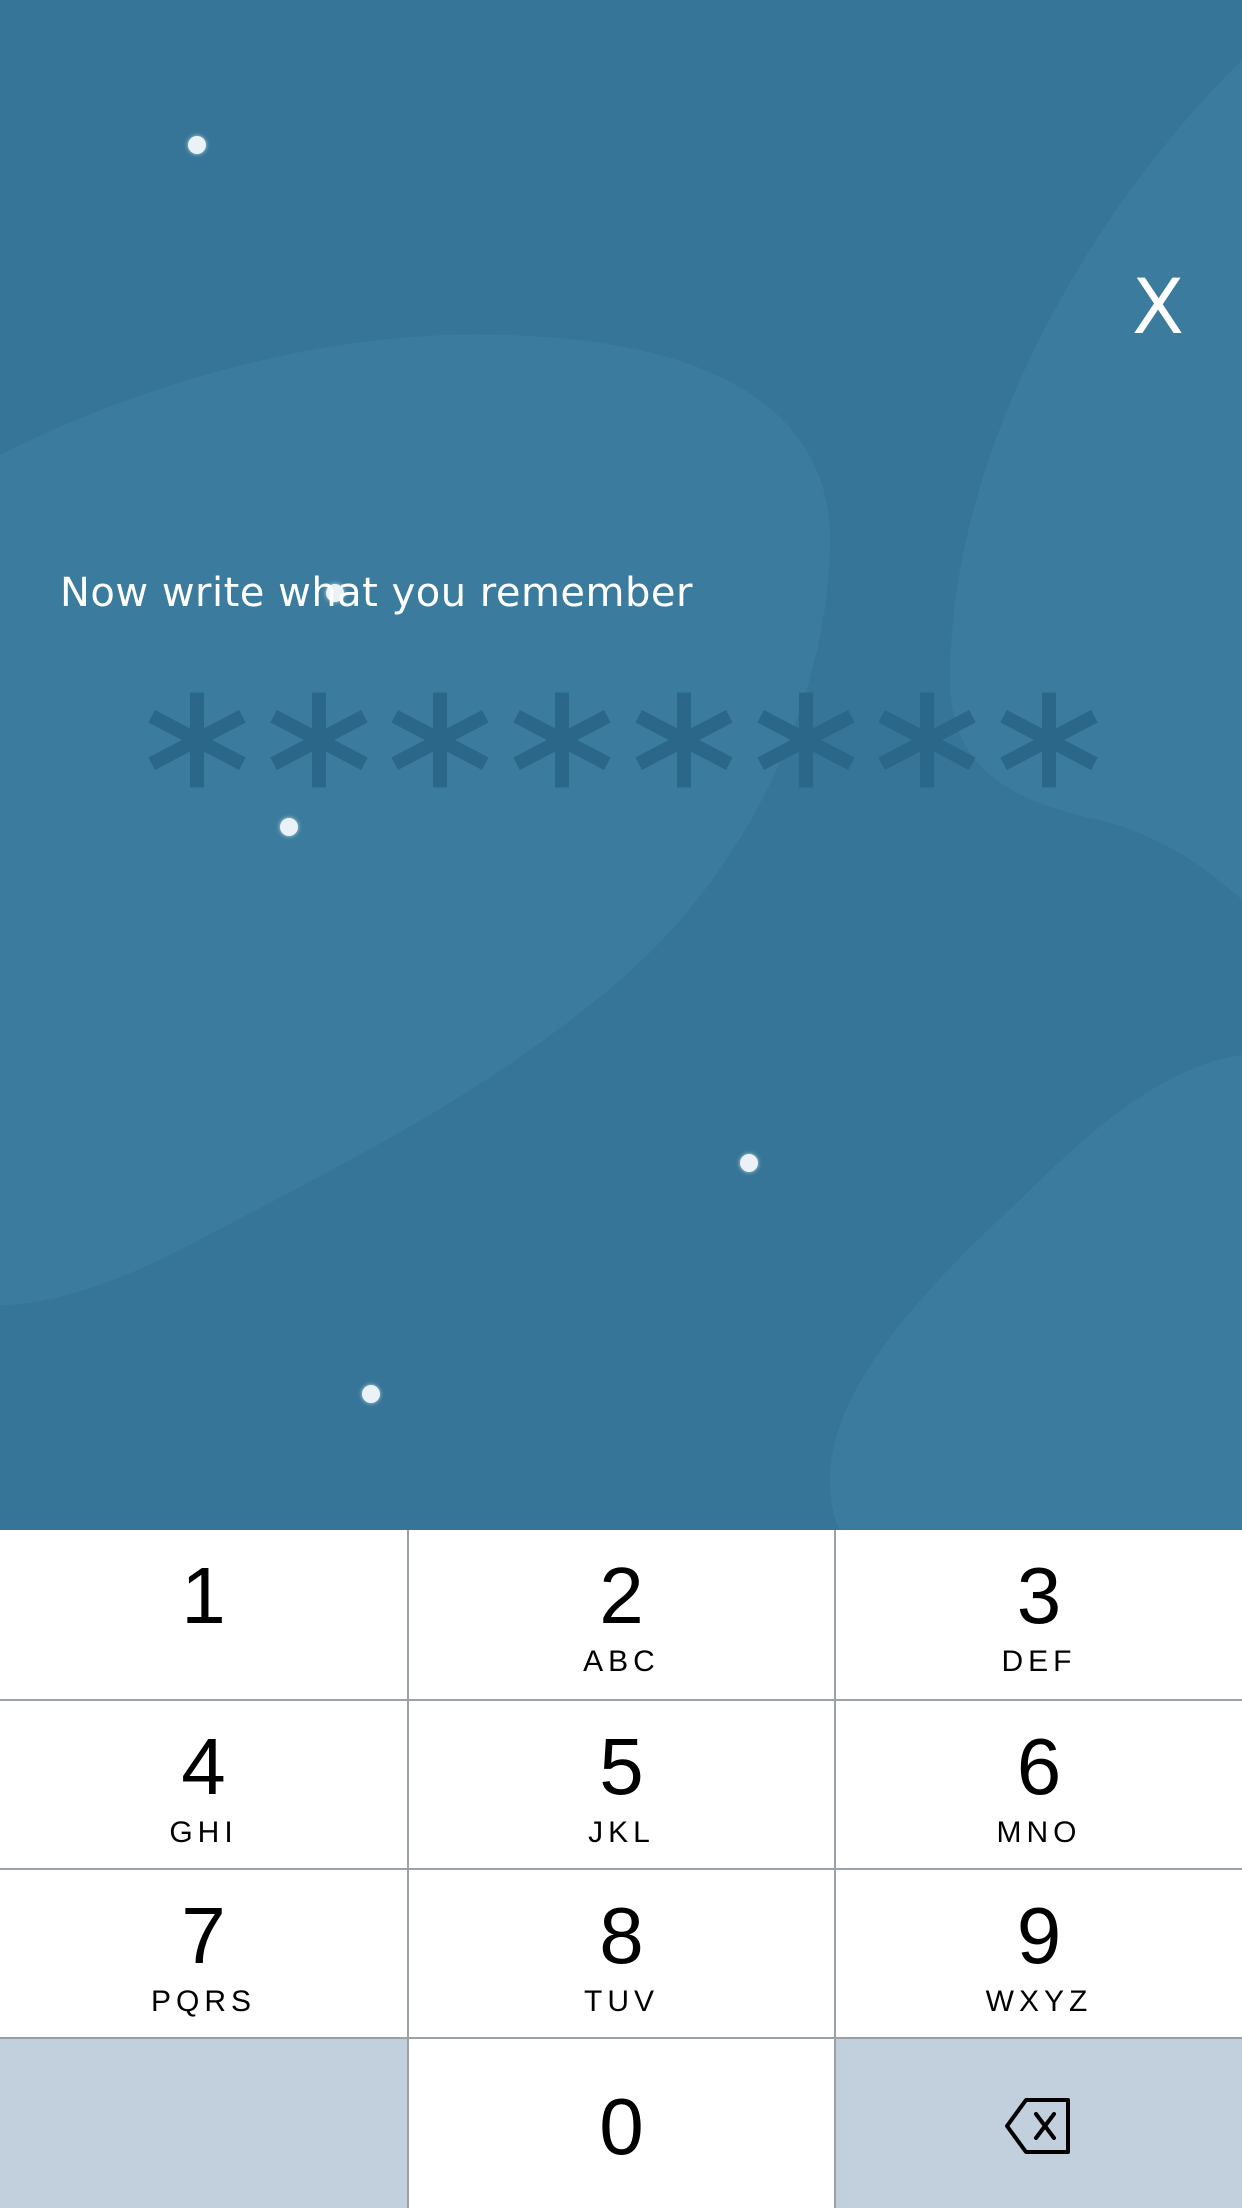 The width and height of the screenshot is (1242, 2208). I want to click on masked-input, so click(623, 740).